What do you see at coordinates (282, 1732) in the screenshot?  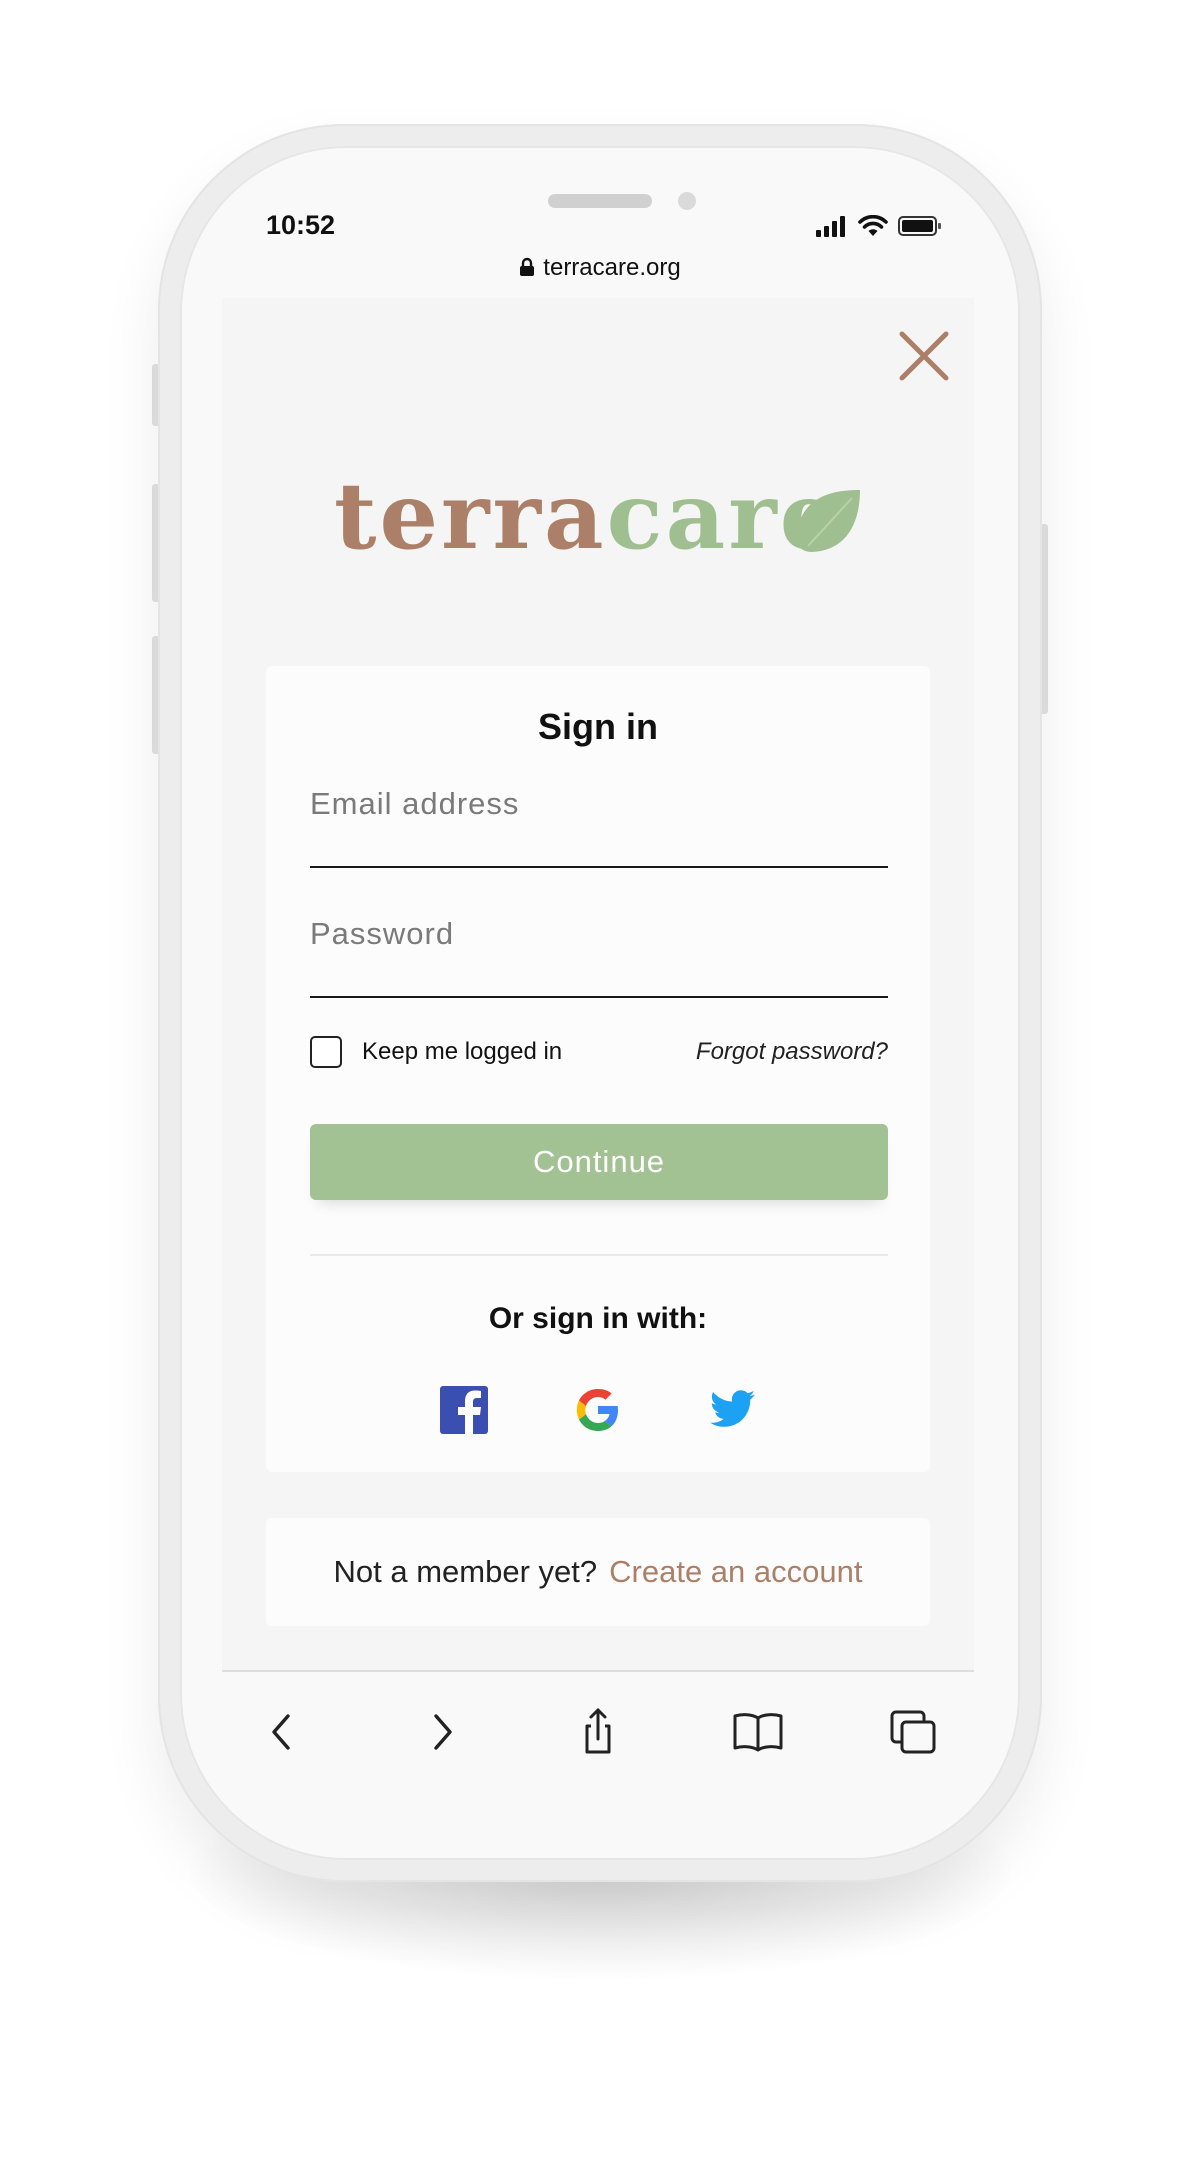 I see `back-icon` at bounding box center [282, 1732].